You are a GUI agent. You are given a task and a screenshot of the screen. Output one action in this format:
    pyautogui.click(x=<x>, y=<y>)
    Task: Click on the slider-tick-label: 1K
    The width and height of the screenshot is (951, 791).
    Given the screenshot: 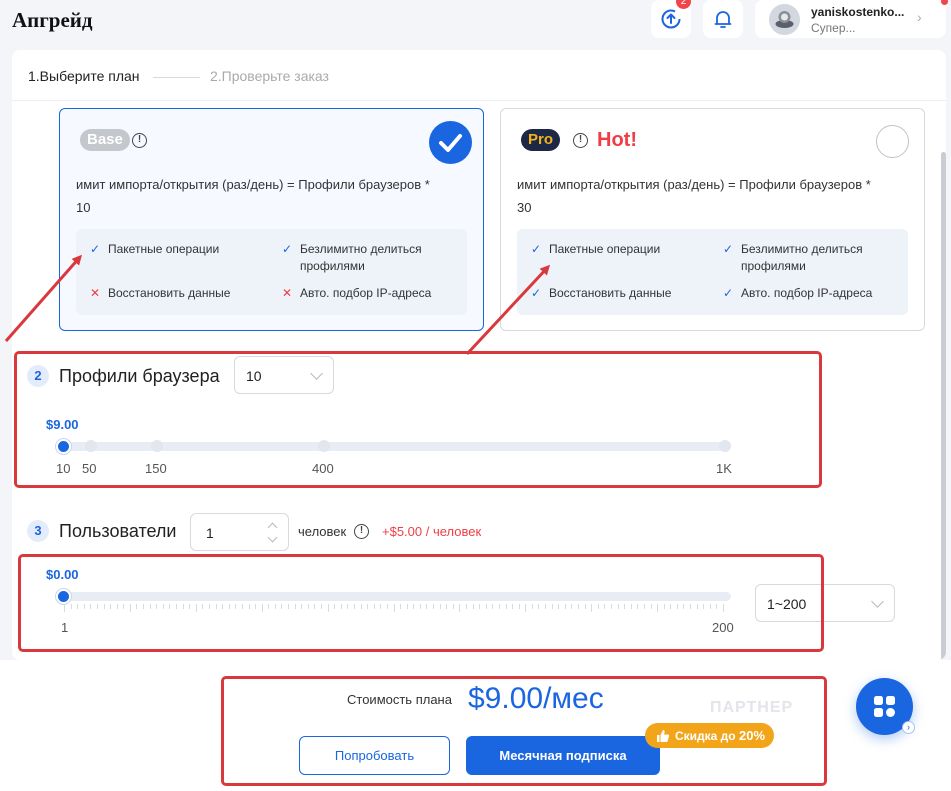 What is the action you would take?
    pyautogui.click(x=724, y=468)
    